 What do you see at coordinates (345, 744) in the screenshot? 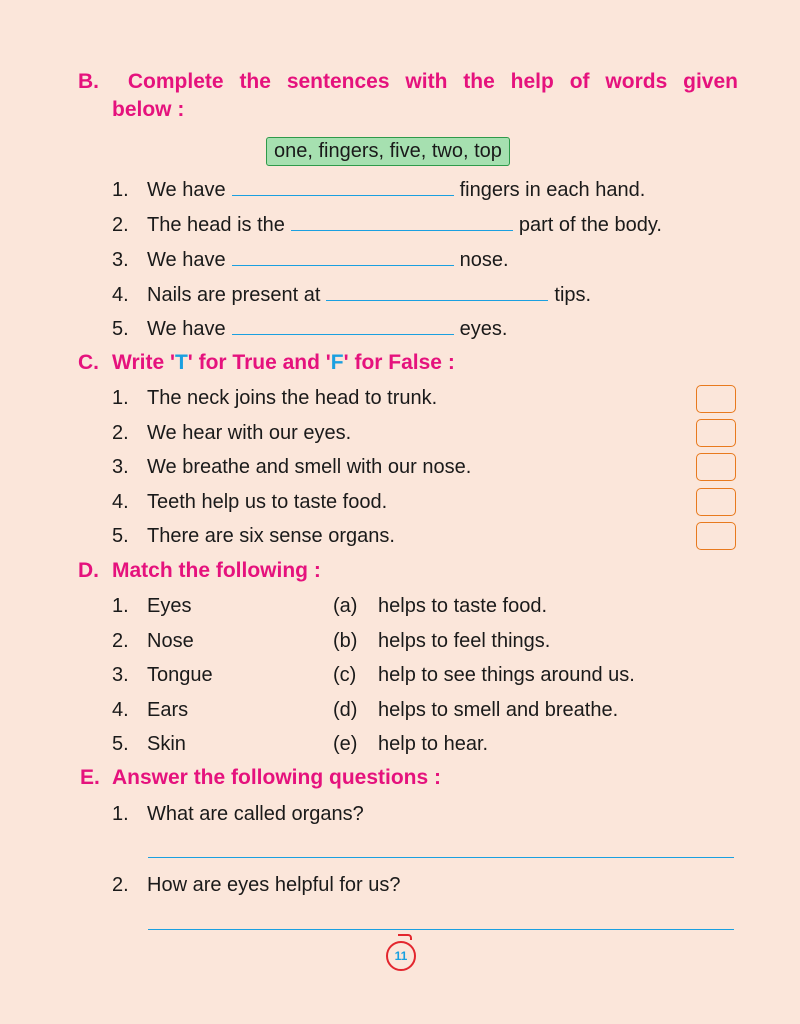
I see `match-label: (e)` at bounding box center [345, 744].